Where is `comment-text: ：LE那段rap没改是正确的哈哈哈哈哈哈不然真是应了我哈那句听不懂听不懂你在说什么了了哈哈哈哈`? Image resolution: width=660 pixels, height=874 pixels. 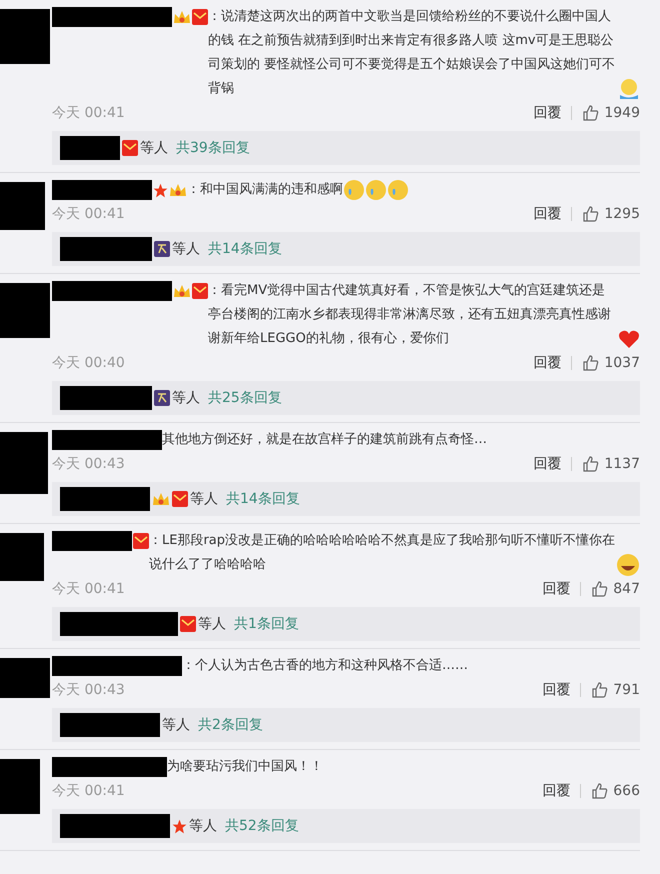 comment-text: ：LE那段rap没改是正确的哈哈哈哈哈哈不然真是应了我哈那句听不懂听不懂你在说什么了了哈哈哈哈 is located at coordinates (382, 553).